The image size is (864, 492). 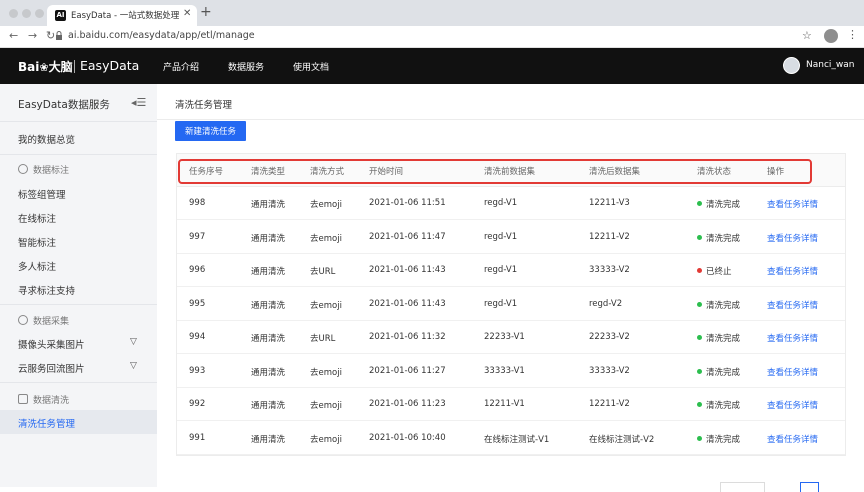 What do you see at coordinates (138, 102) in the screenshot?
I see `collapse-menu-icon: ◂☰` at bounding box center [138, 102].